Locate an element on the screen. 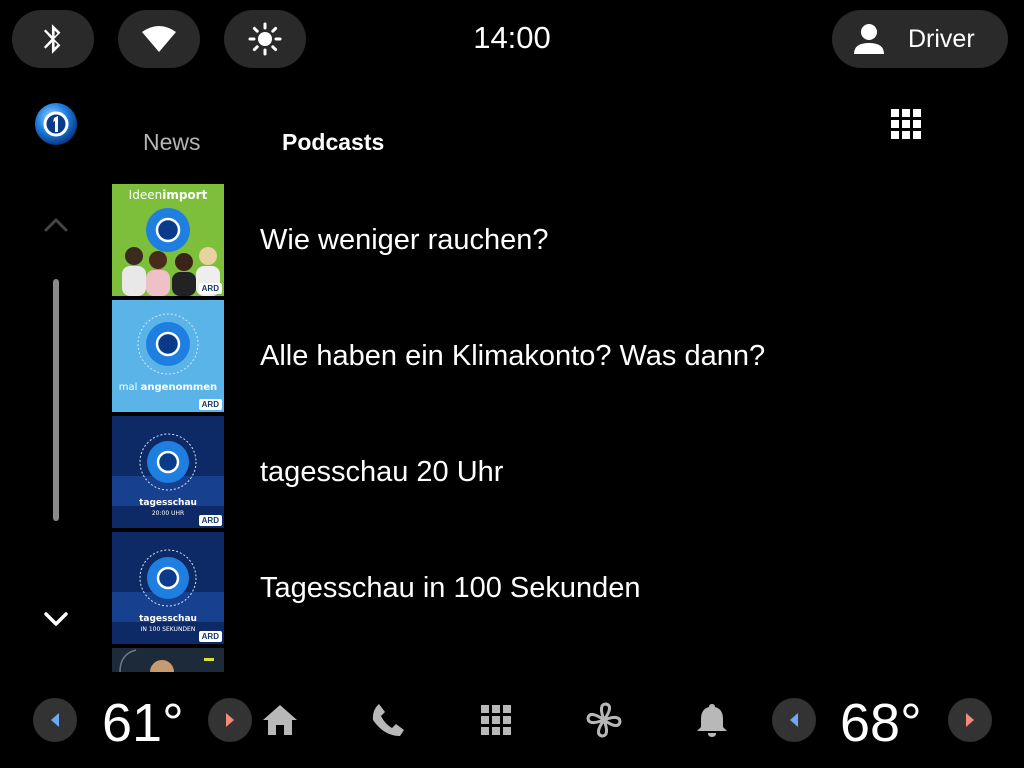 This screenshot has width=1024, height=768. bell-icon is located at coordinates (712, 720).